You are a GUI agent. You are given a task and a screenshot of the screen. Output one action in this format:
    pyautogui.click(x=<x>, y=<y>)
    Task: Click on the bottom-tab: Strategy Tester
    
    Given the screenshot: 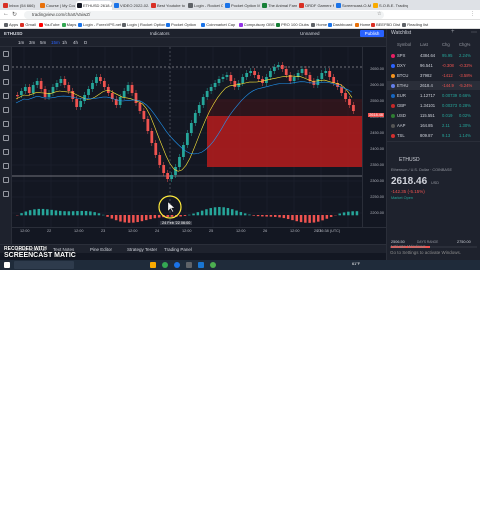 What is the action you would take?
    pyautogui.click(x=142, y=249)
    